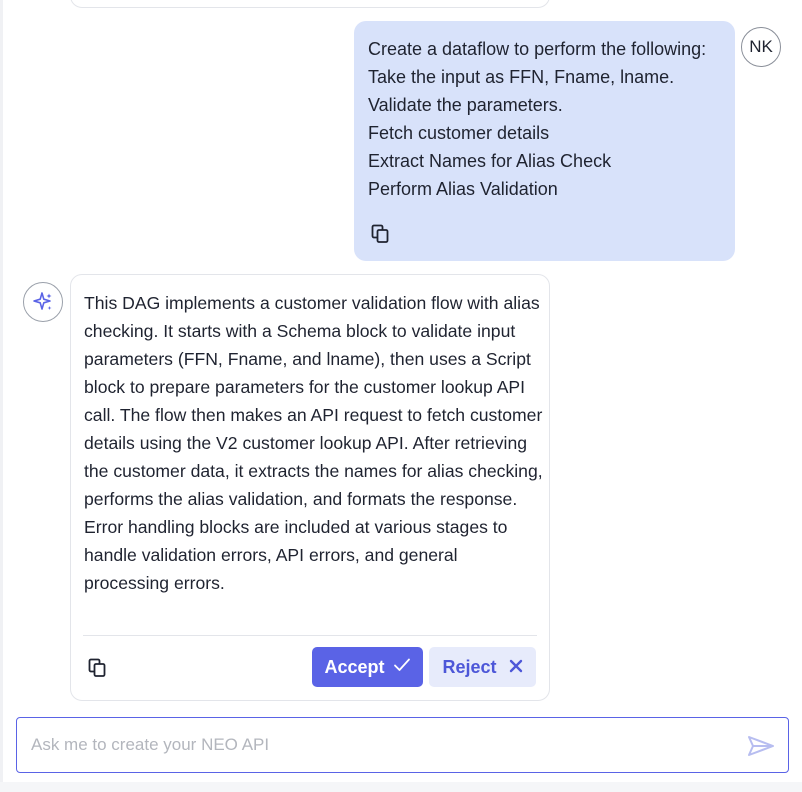 The height and width of the screenshot is (792, 802). What do you see at coordinates (761, 746) in the screenshot?
I see `send-icon` at bounding box center [761, 746].